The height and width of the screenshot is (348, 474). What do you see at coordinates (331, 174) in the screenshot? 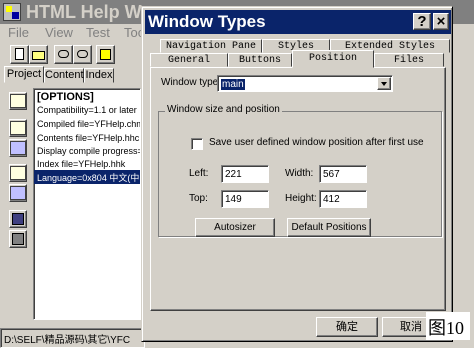
I see `width-value: 567` at bounding box center [331, 174].